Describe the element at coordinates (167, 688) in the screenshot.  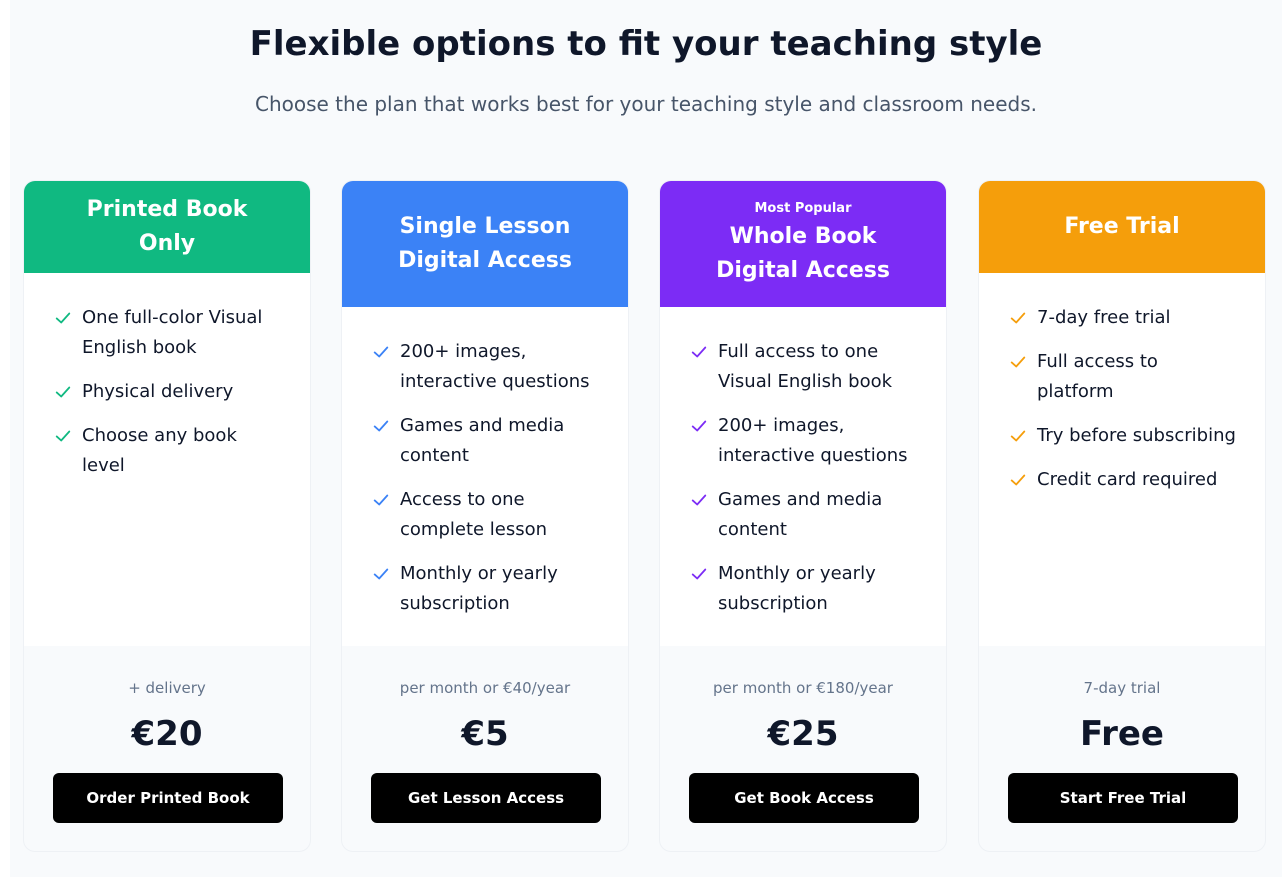
I see `price-note: + delivery` at that location.